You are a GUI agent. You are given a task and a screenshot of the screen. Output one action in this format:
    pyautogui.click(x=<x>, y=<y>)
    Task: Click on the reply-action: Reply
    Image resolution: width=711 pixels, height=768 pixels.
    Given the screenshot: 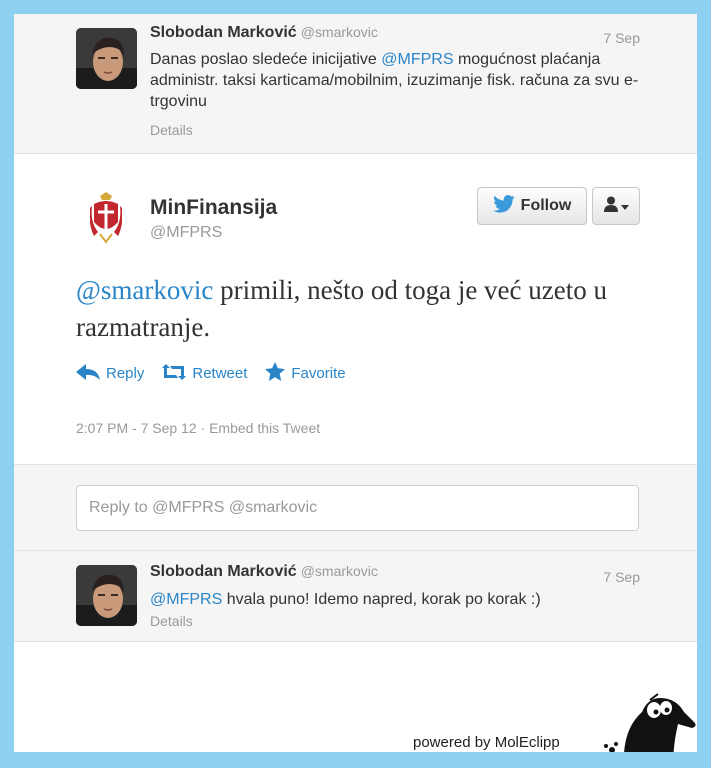 What is the action you would take?
    pyautogui.click(x=110, y=373)
    